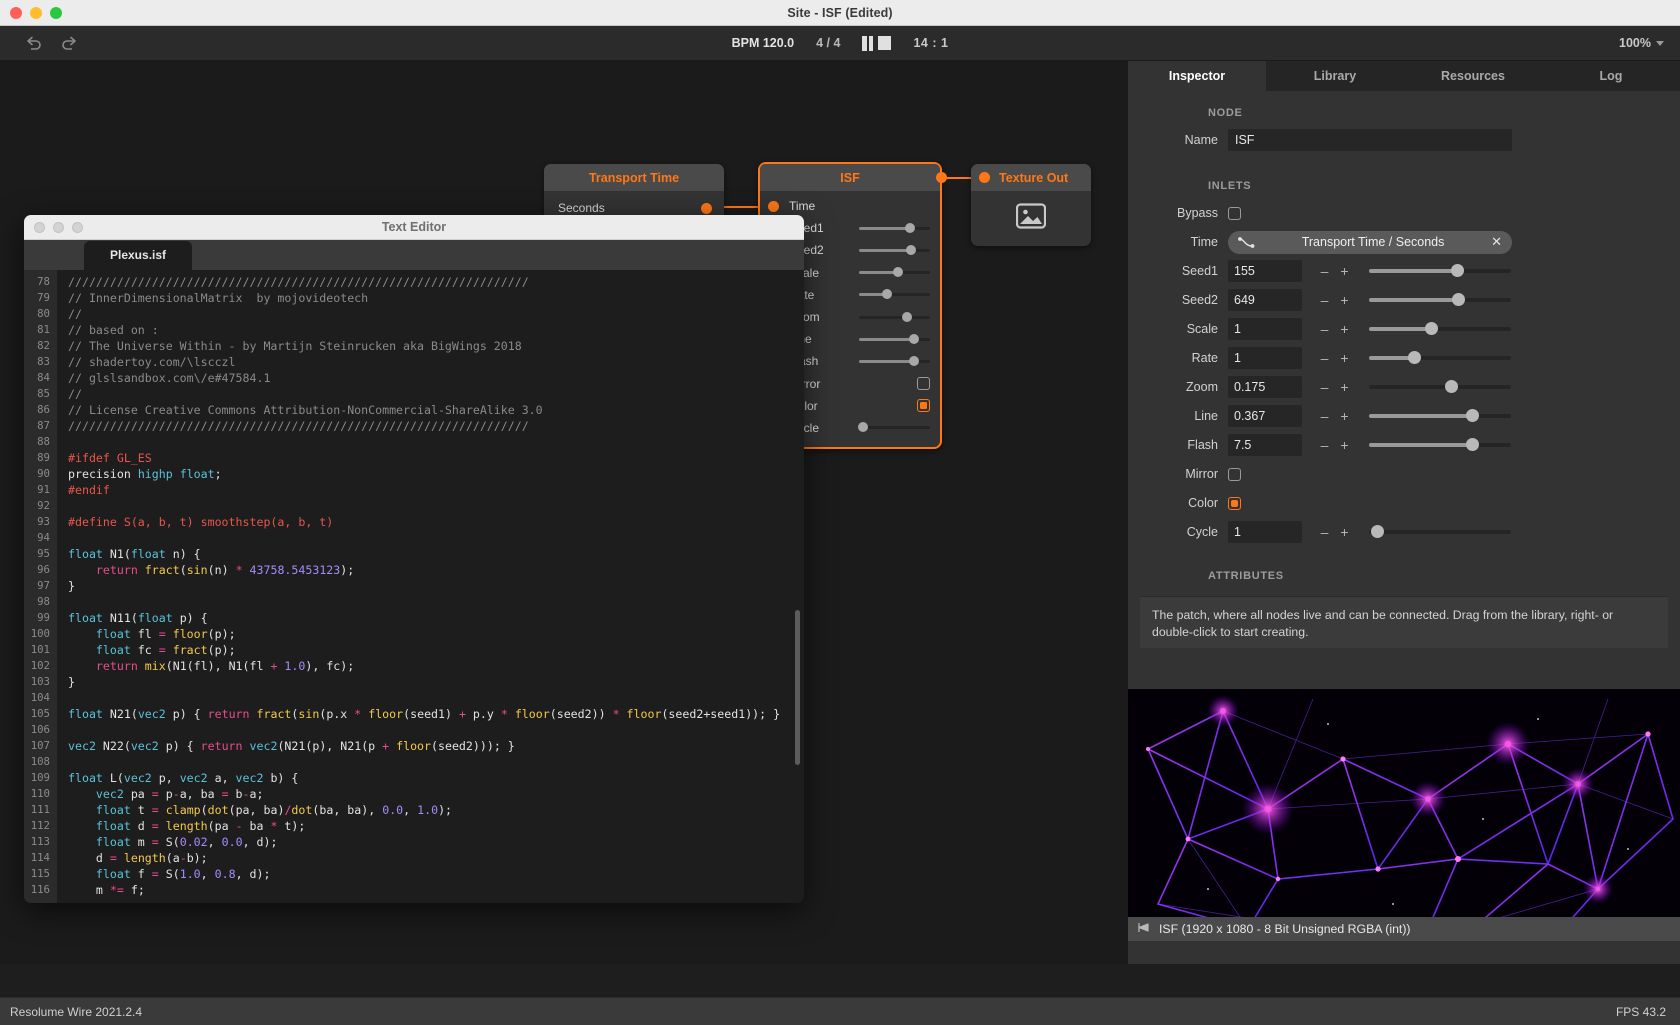 The height and width of the screenshot is (1025, 1680). I want to click on line-decrement-button: –, so click(1324, 416).